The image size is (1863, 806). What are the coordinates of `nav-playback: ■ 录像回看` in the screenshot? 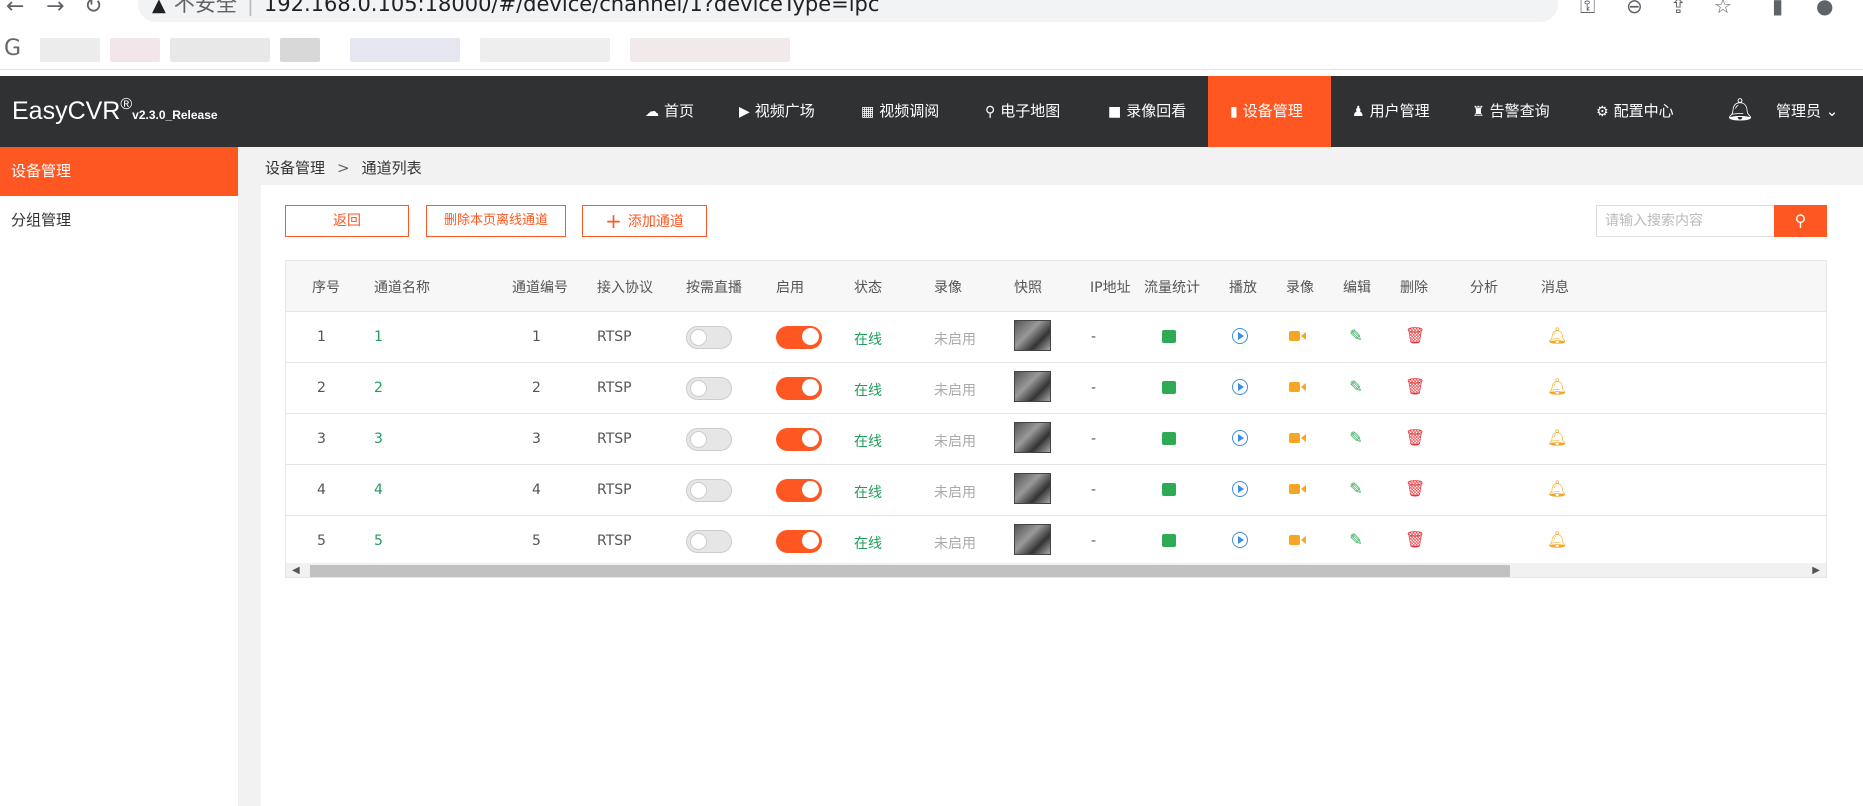 It's located at (1147, 111).